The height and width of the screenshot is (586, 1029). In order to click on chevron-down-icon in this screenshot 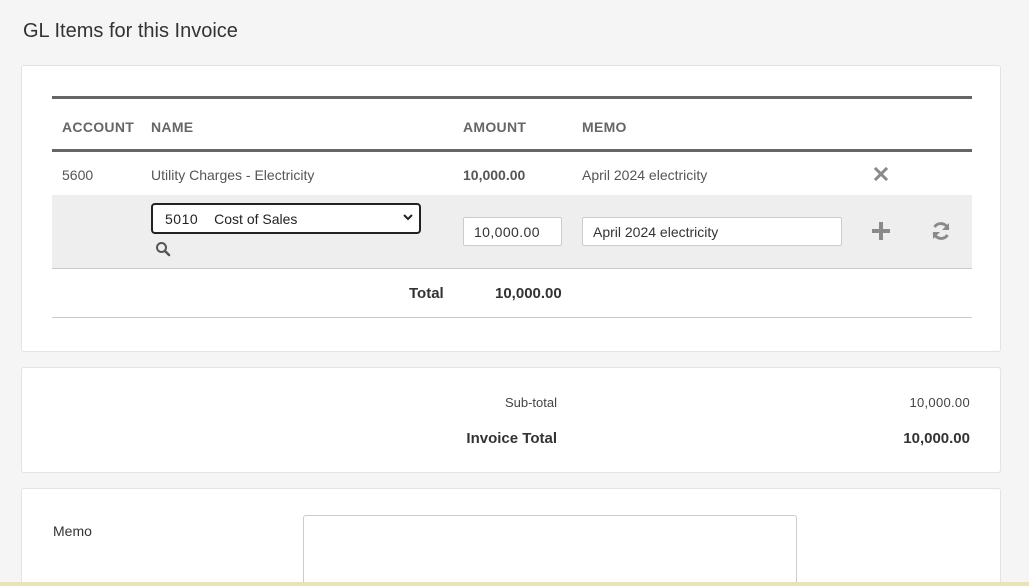, I will do `click(408, 217)`.